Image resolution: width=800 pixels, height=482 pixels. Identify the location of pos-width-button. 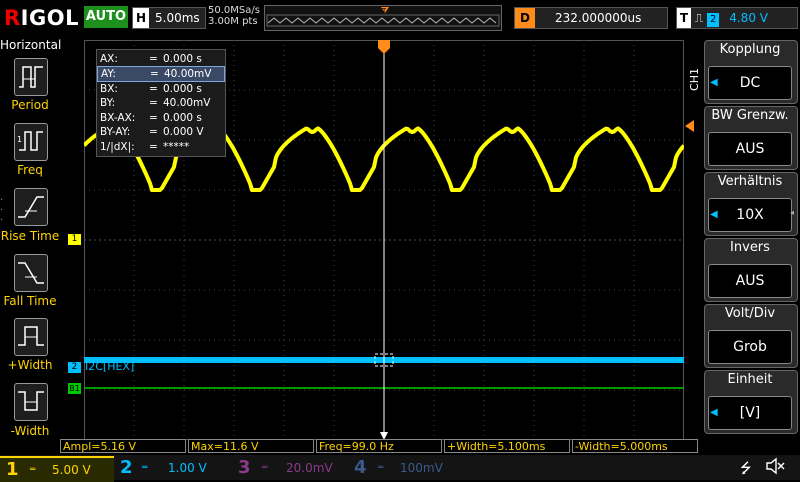
(31, 337).